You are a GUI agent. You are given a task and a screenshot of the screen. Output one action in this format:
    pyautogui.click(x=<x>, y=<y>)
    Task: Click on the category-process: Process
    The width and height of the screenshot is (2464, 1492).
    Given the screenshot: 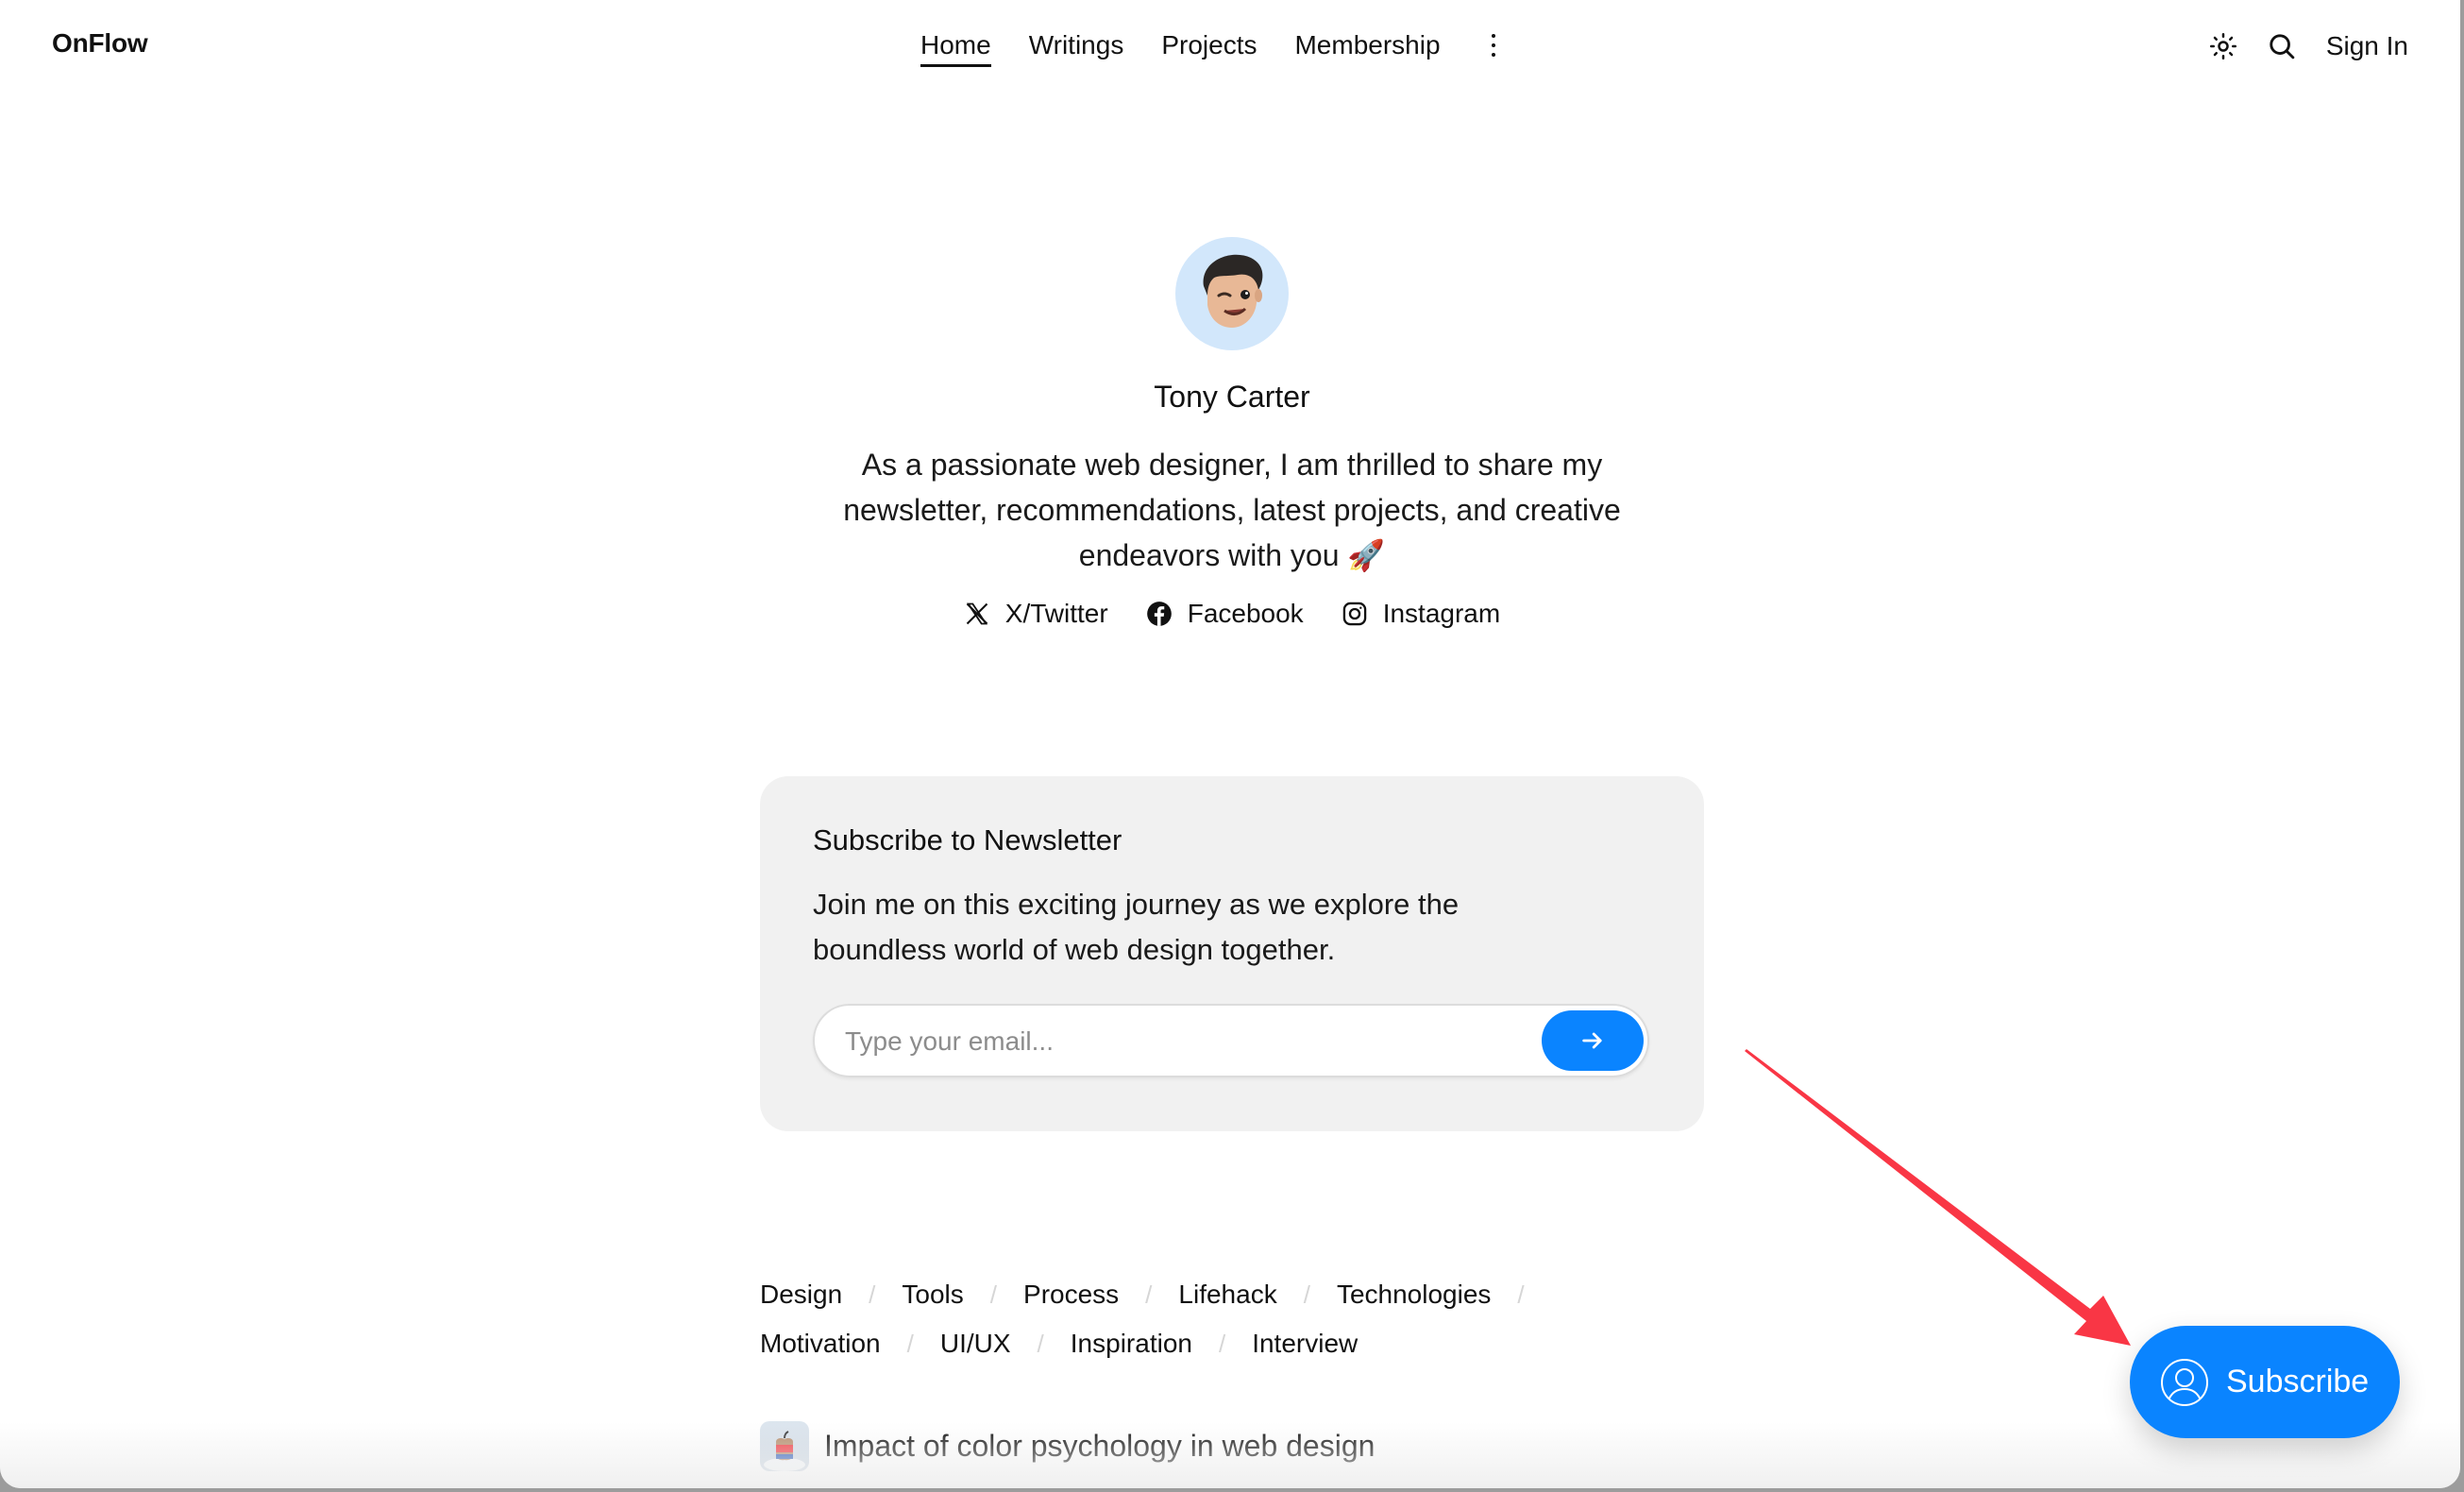 What is the action you would take?
    pyautogui.click(x=1071, y=1295)
    